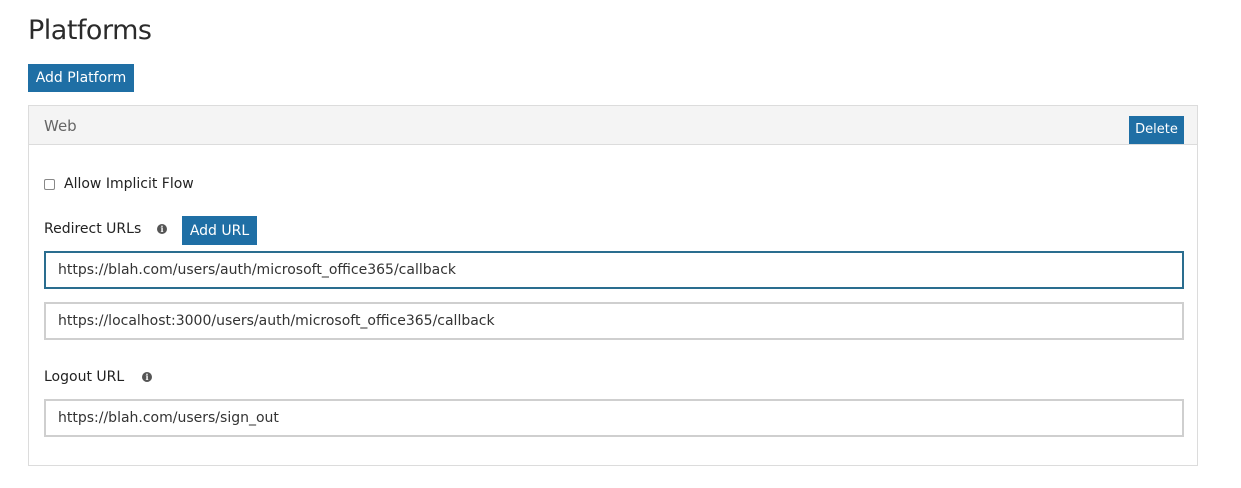  Describe the element at coordinates (84, 377) in the screenshot. I see `logout-url-label: Logout URL` at that location.